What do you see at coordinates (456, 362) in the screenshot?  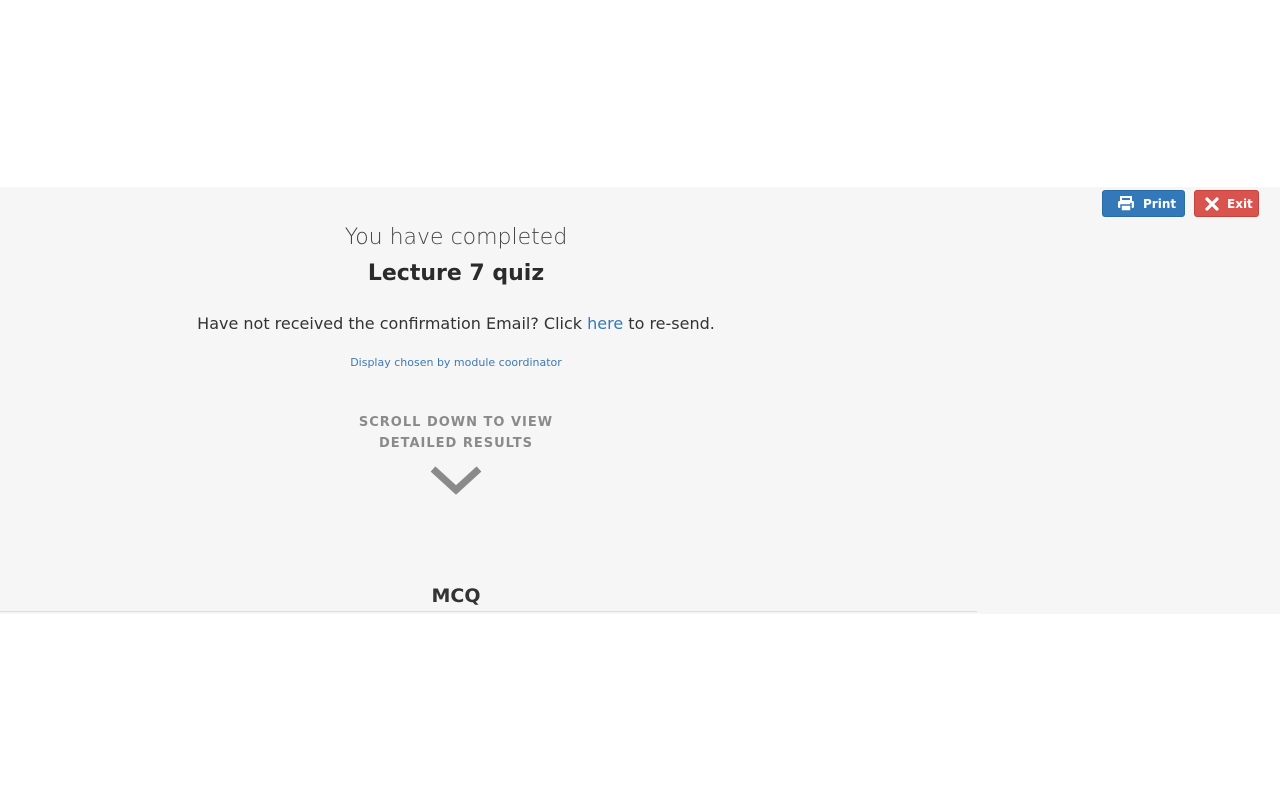 I see `display-note: Display chosen by module coordinator` at bounding box center [456, 362].